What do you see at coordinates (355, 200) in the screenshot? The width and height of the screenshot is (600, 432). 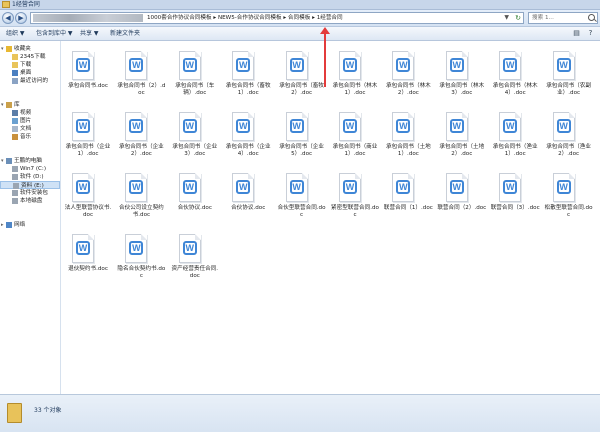 I see `file-item: W 紧密型联营合同.doc` at bounding box center [355, 200].